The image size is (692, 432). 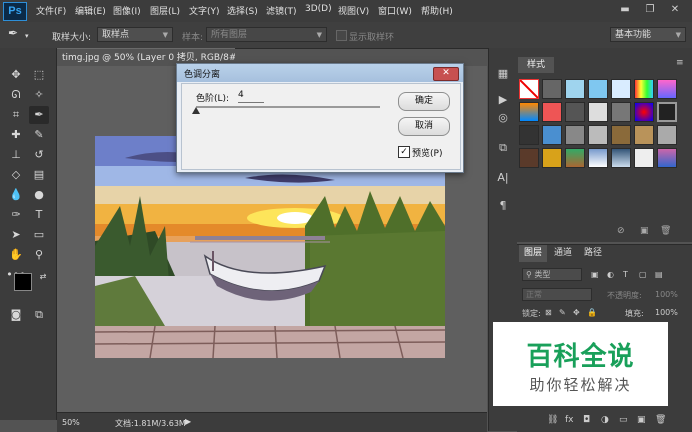 What do you see at coordinates (266, 34) in the screenshot?
I see `sample-select: 所有图层 ▼` at bounding box center [266, 34].